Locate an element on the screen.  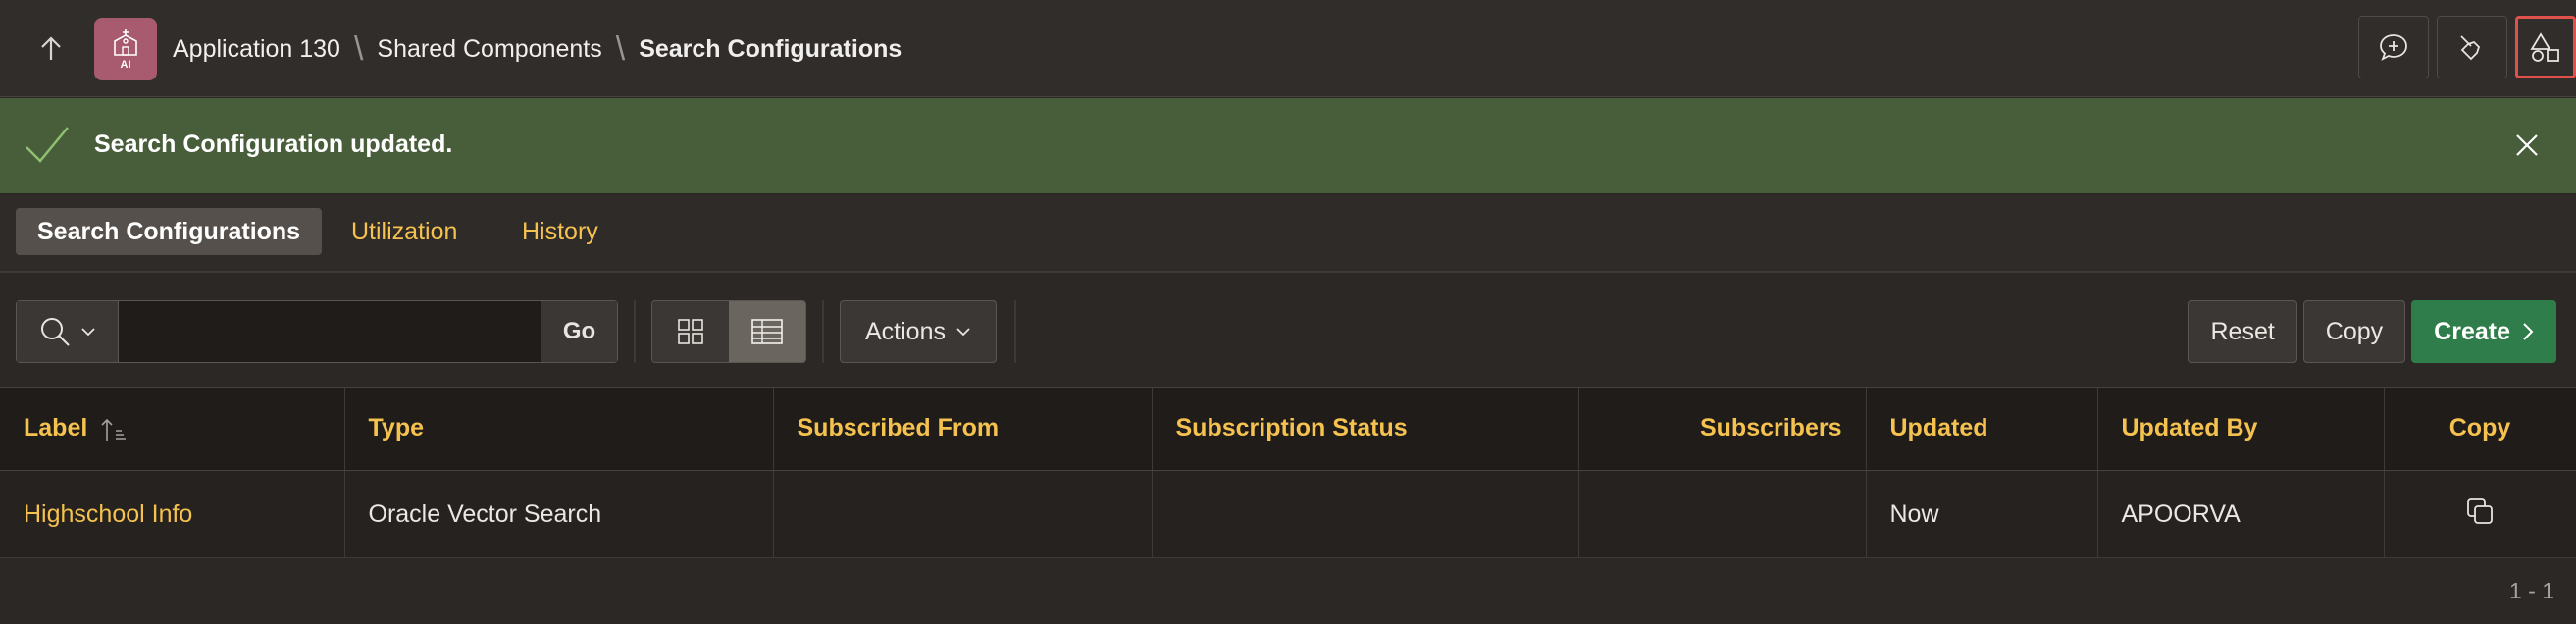
tab-history: History is located at coordinates (560, 231).